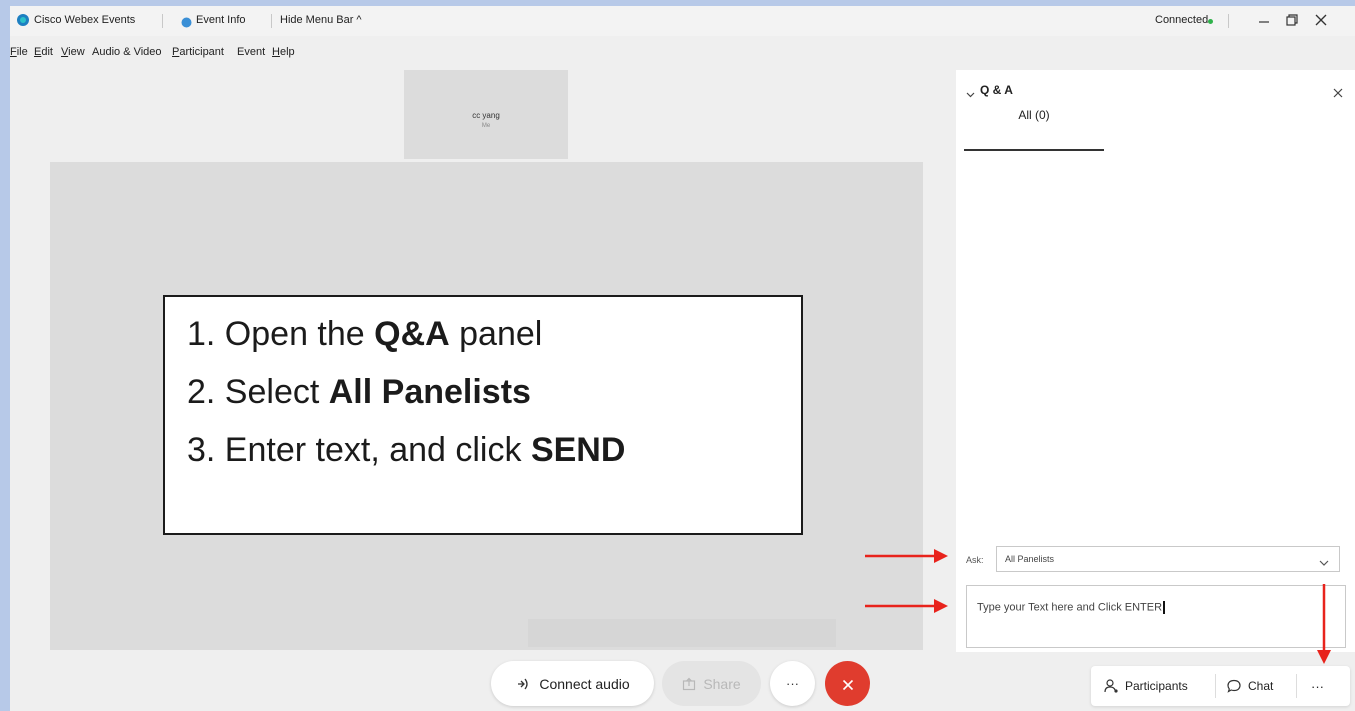  Describe the element at coordinates (23, 20) in the screenshot. I see `webex-logo-icon` at that location.